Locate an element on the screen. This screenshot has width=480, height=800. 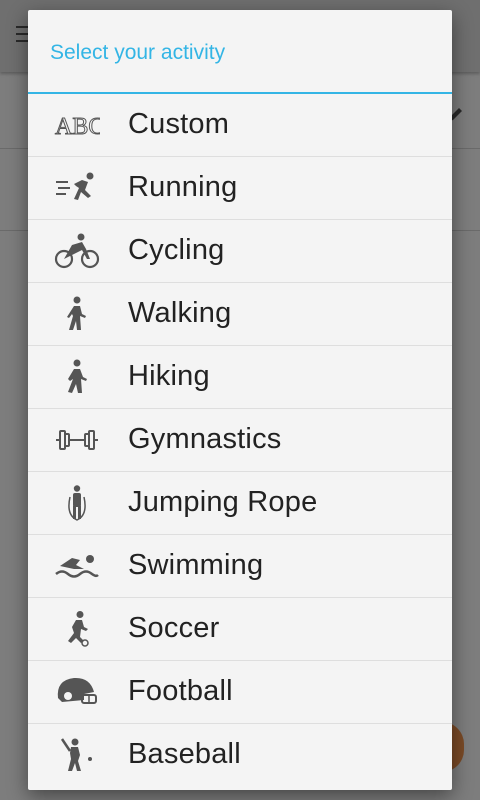
activity-item-jumping-rope: Jumping Rope is located at coordinates (240, 503).